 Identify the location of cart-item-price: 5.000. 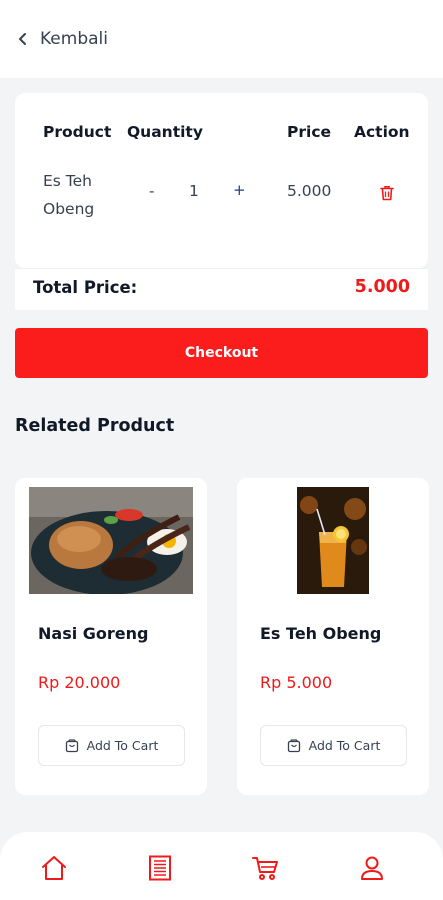
(309, 191).